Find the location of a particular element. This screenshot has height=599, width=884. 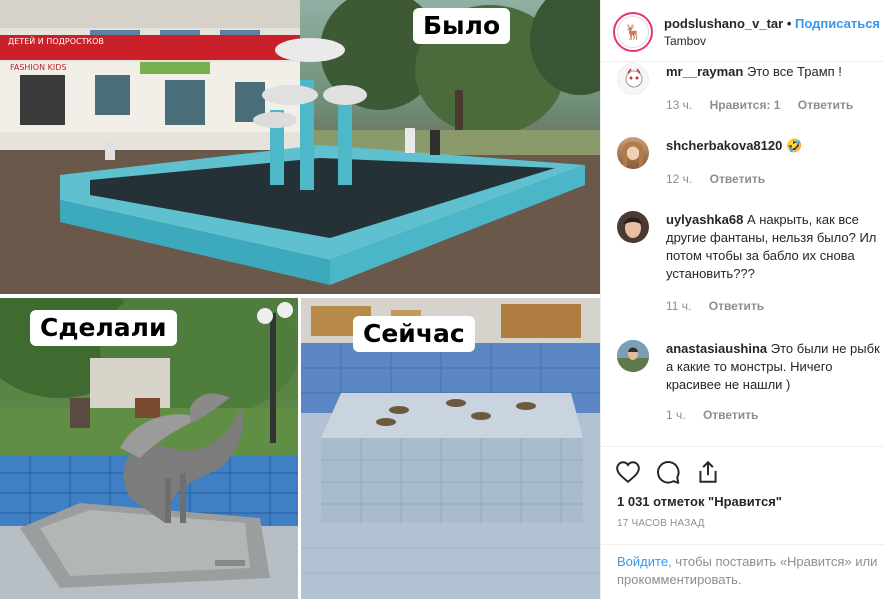

post-location: Tambov is located at coordinates (685, 41).